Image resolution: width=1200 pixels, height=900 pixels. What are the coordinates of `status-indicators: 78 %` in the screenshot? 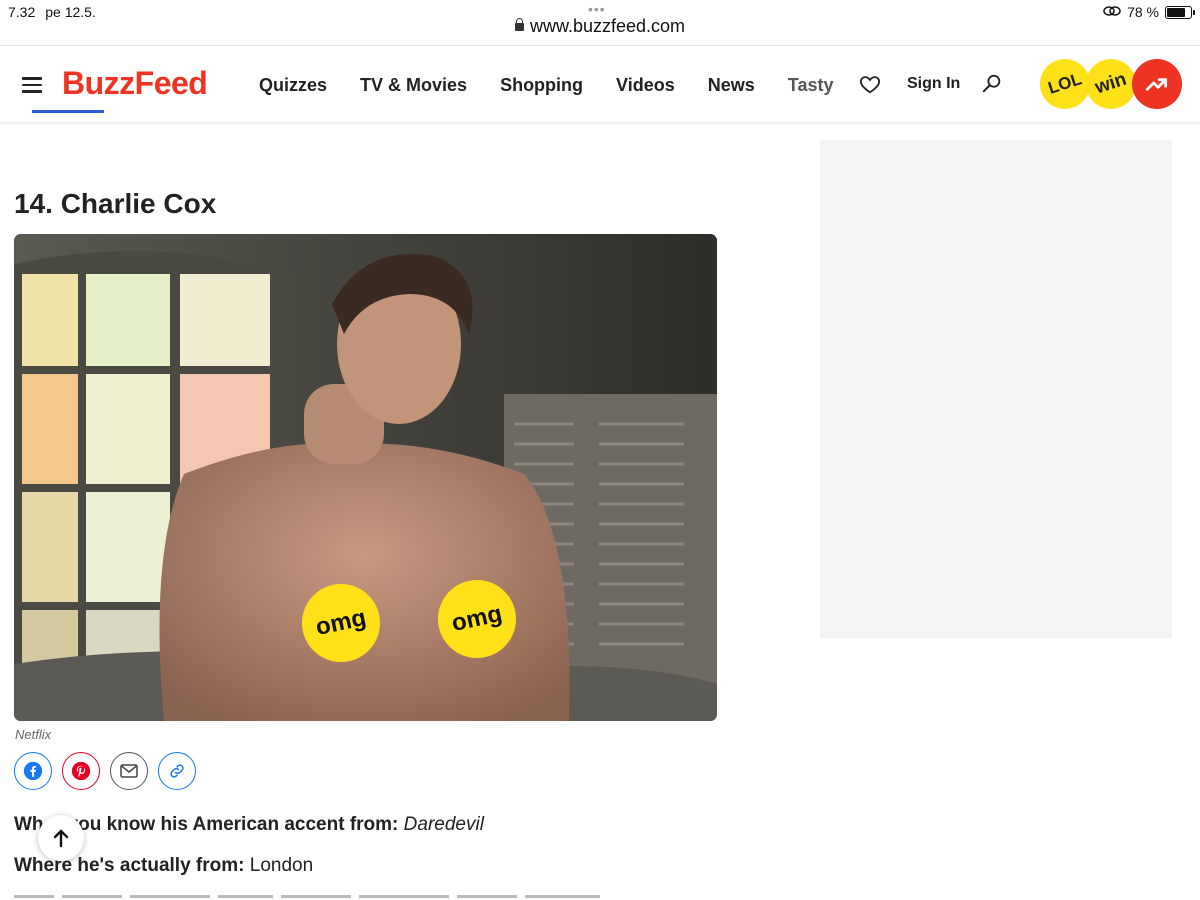 It's located at (1149, 12).